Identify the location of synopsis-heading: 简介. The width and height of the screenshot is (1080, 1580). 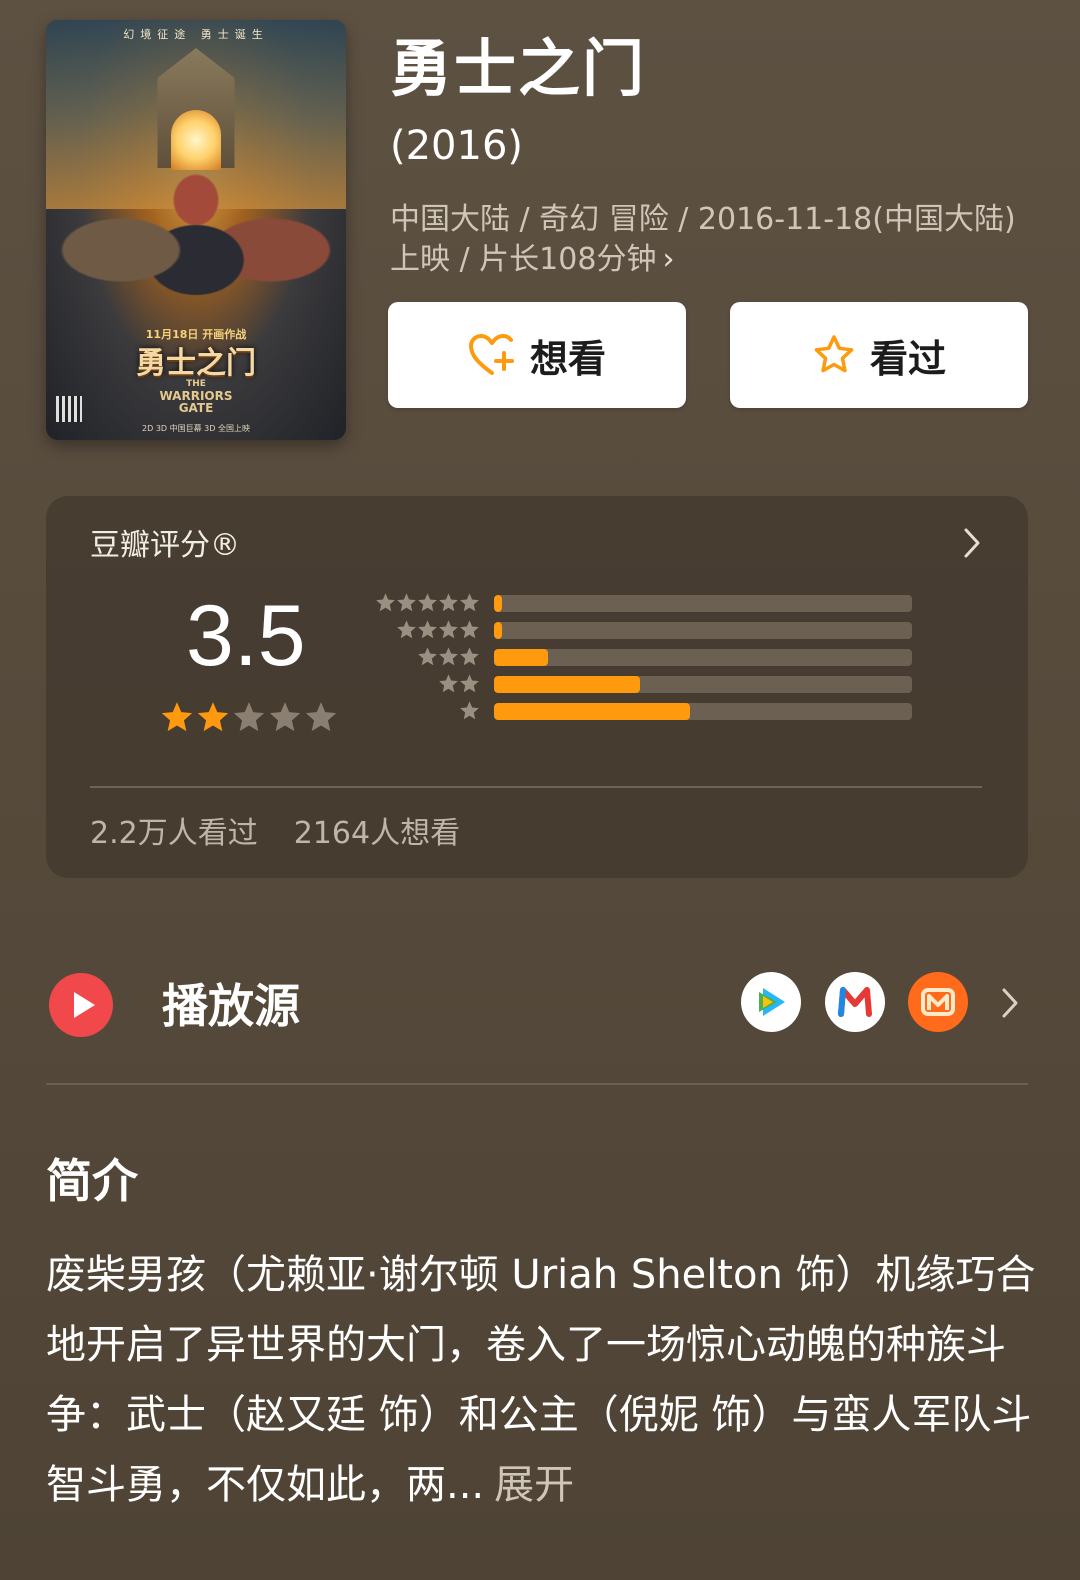
(92, 1181).